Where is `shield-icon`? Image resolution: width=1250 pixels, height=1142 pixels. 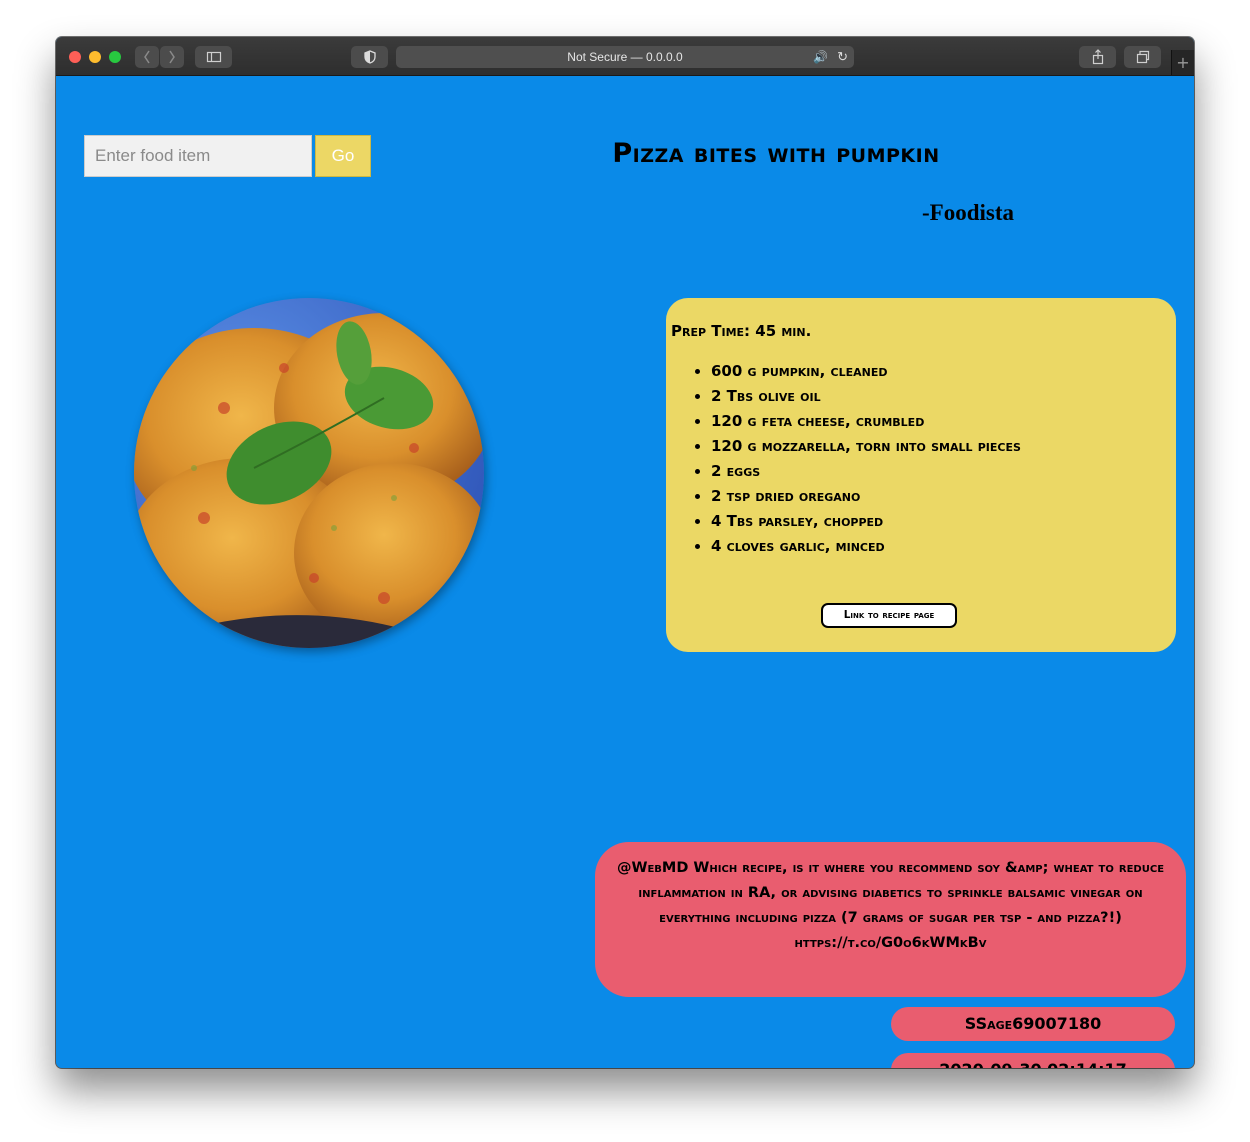
shield-icon is located at coordinates (369, 57).